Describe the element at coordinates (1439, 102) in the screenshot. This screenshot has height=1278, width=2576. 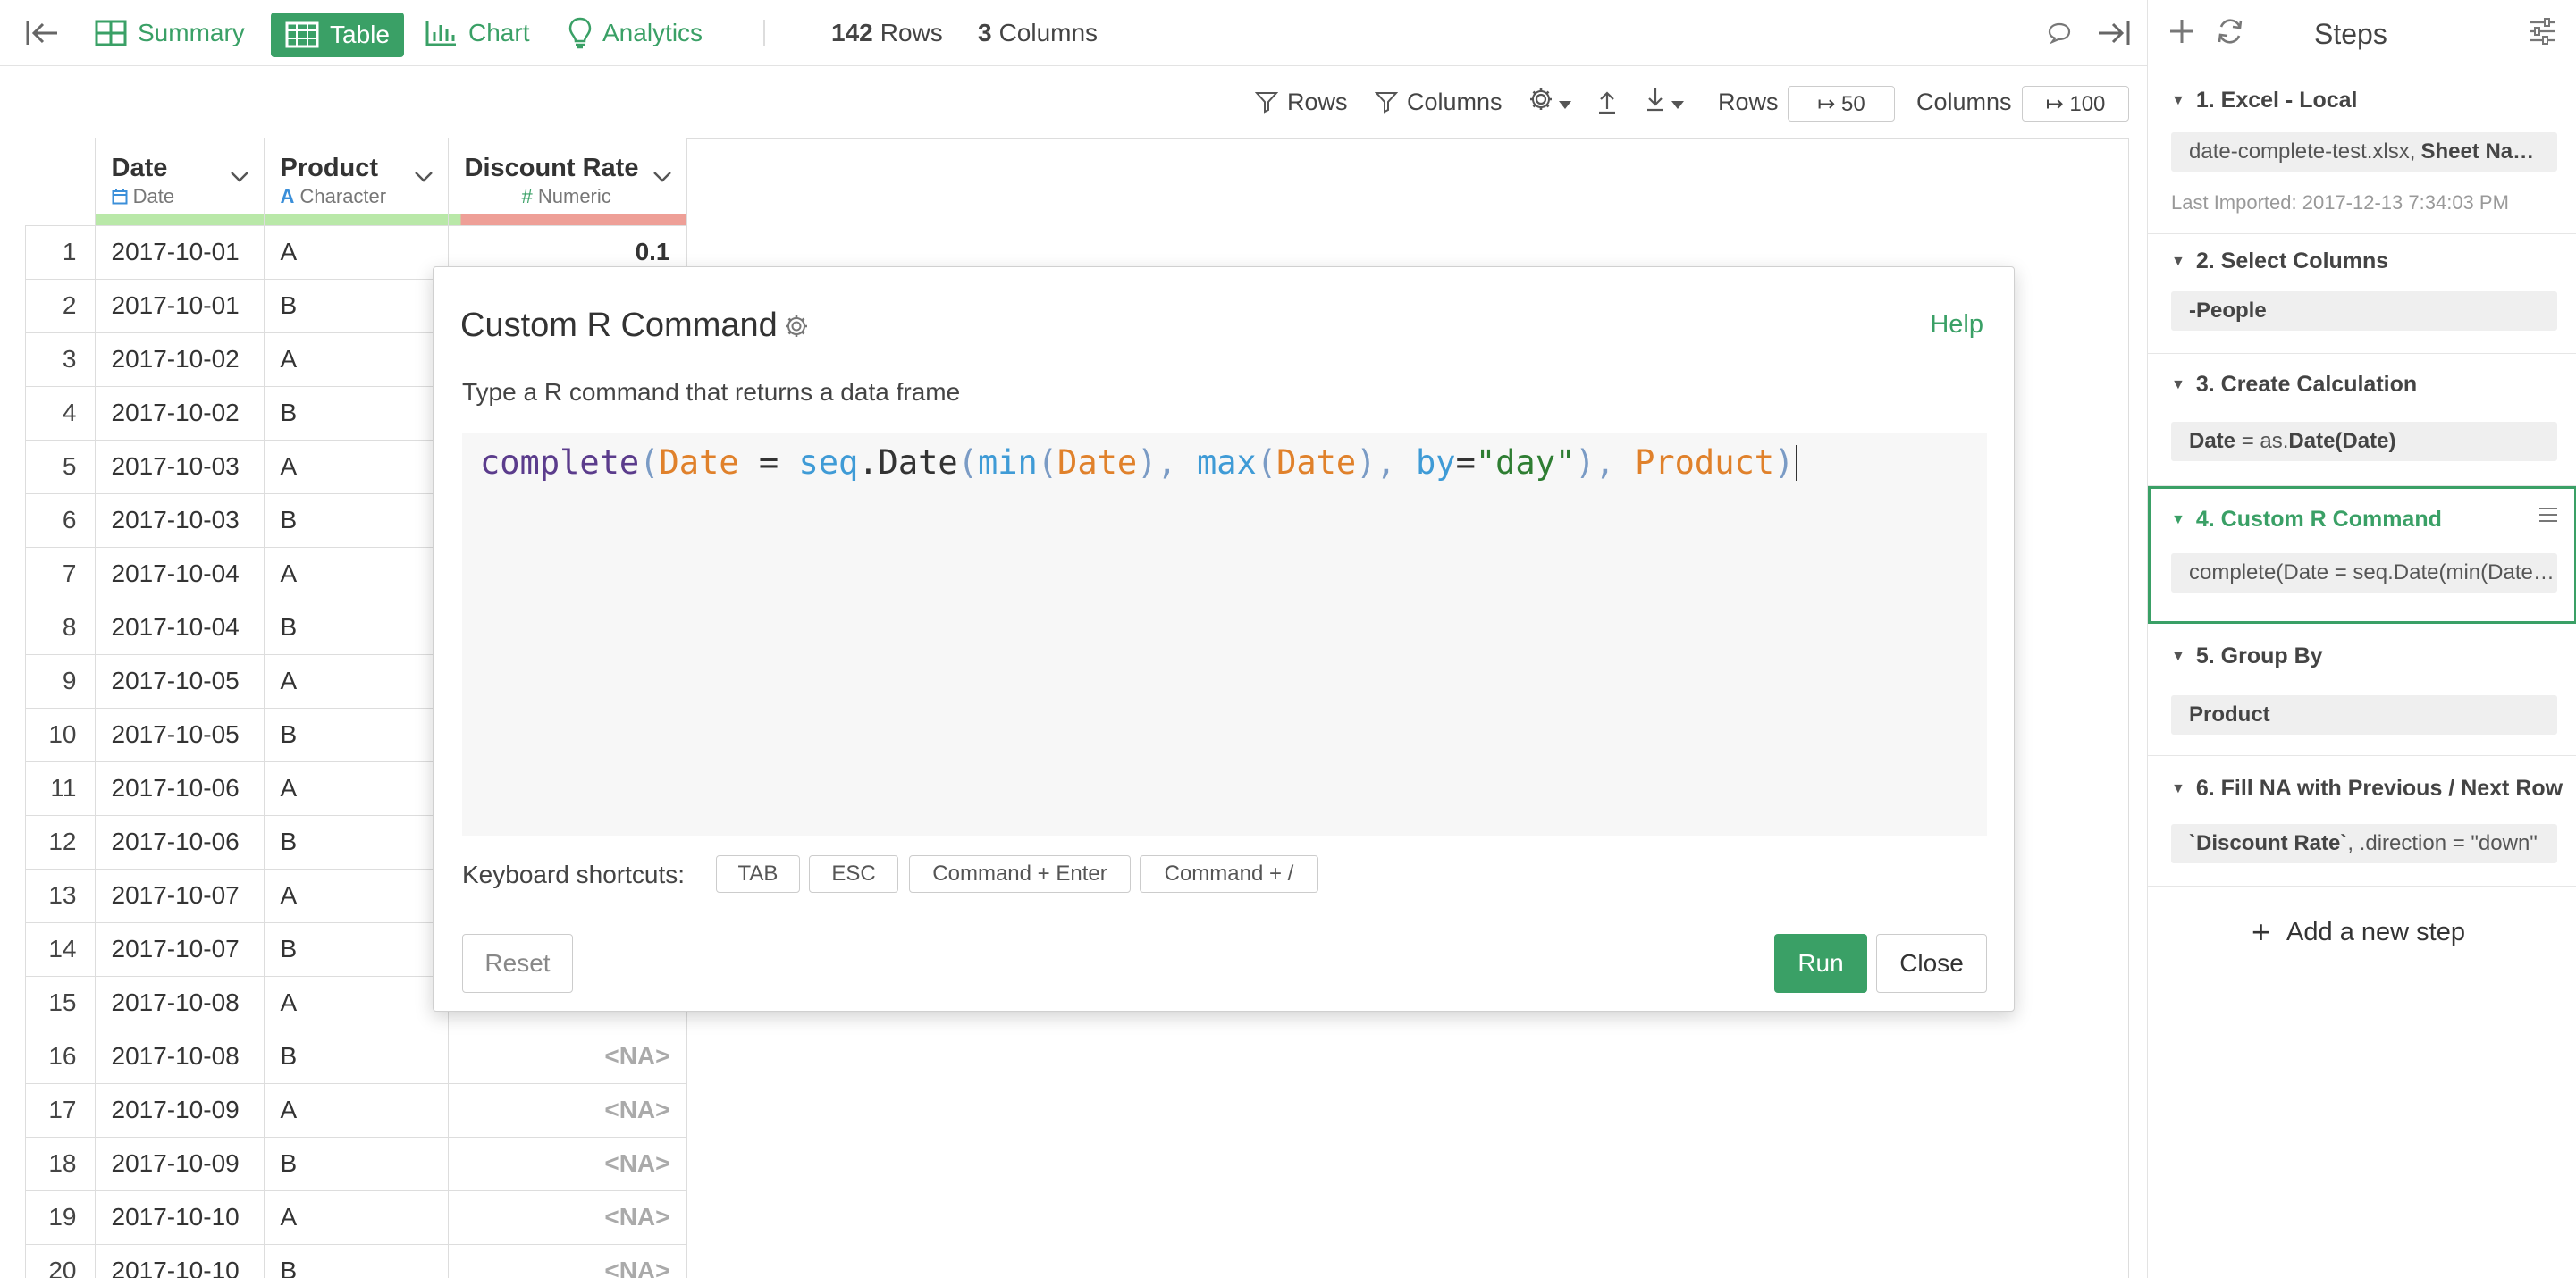
I see `filter-columns-button: Columns` at that location.